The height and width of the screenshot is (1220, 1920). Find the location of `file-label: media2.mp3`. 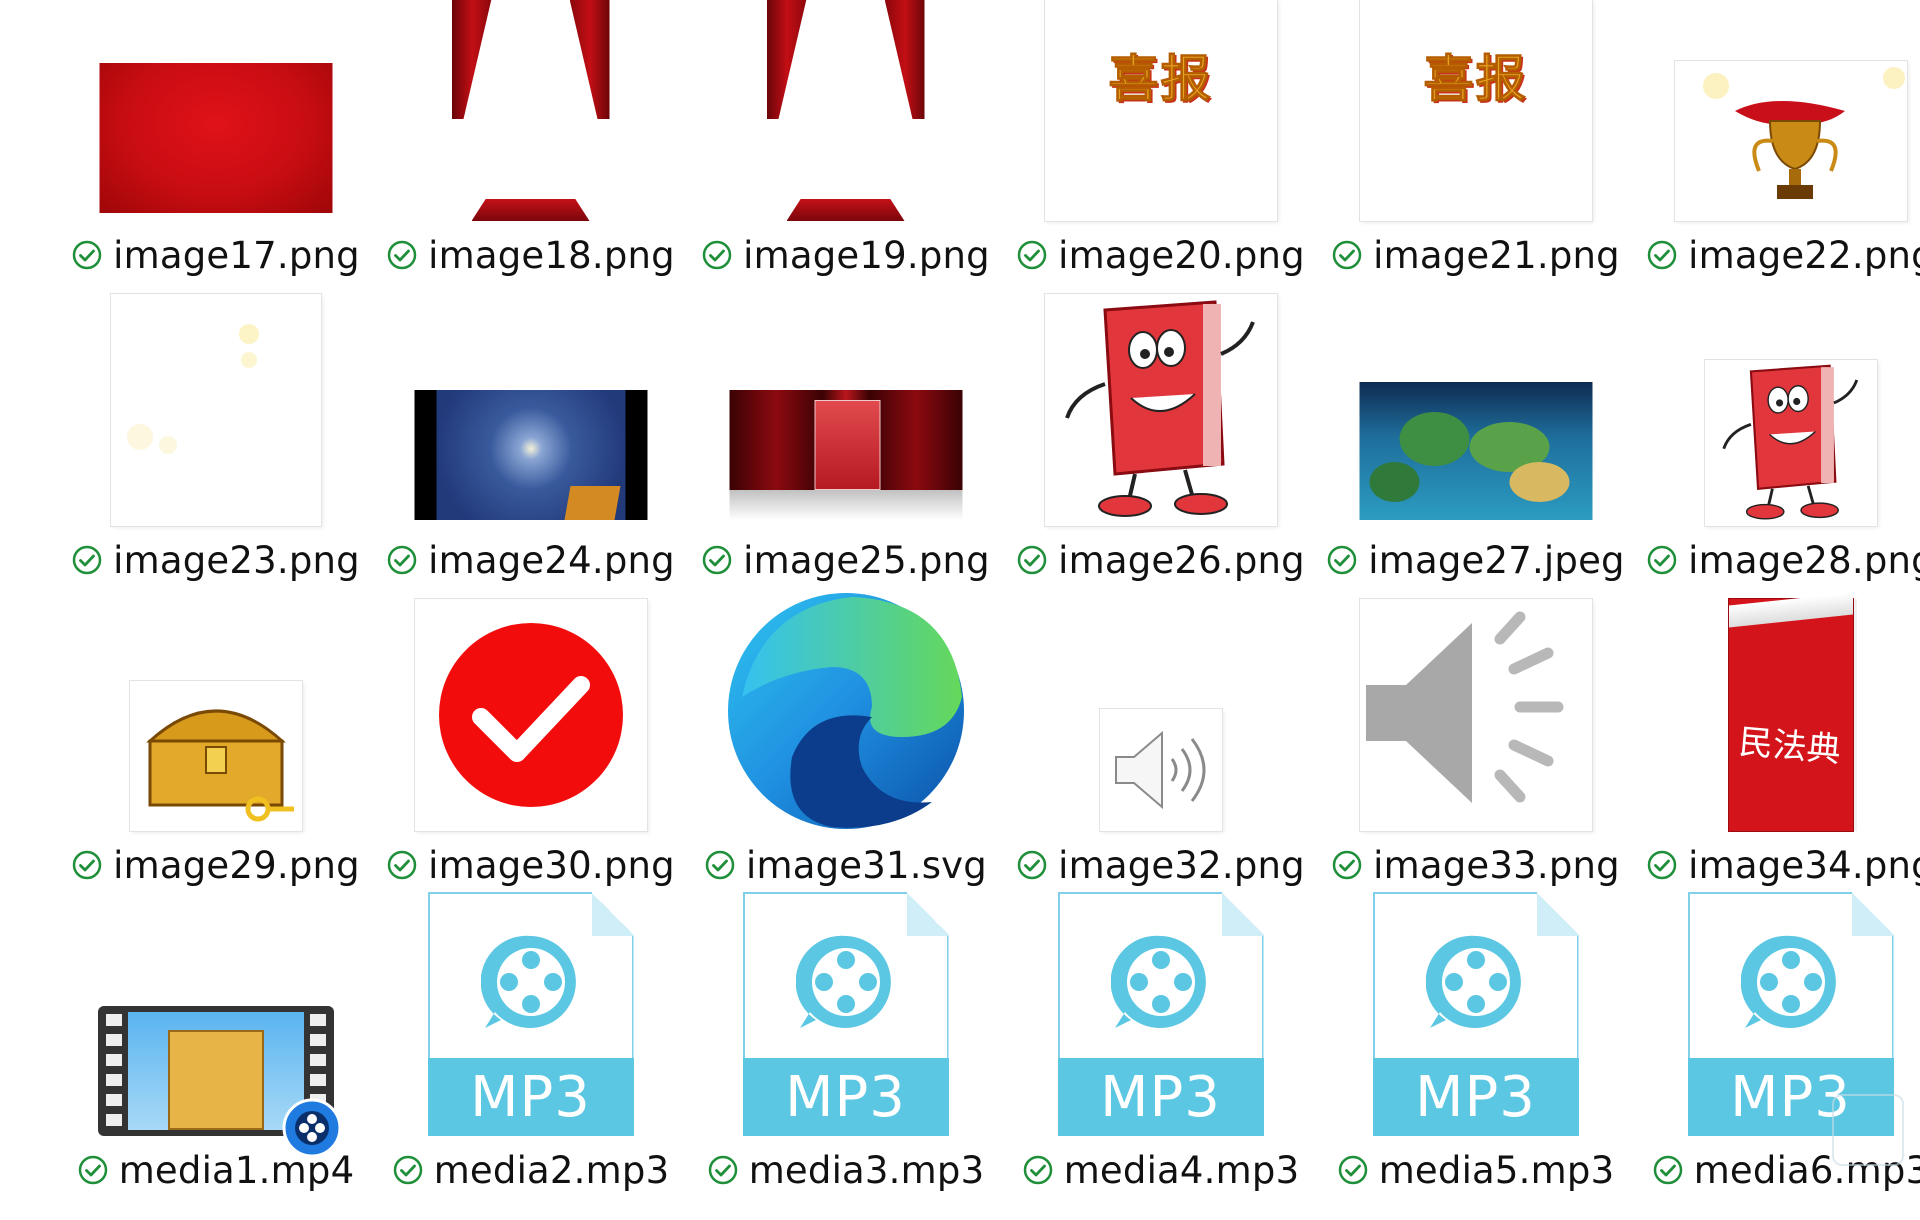

file-label: media2.mp3 is located at coordinates (530, 1170).